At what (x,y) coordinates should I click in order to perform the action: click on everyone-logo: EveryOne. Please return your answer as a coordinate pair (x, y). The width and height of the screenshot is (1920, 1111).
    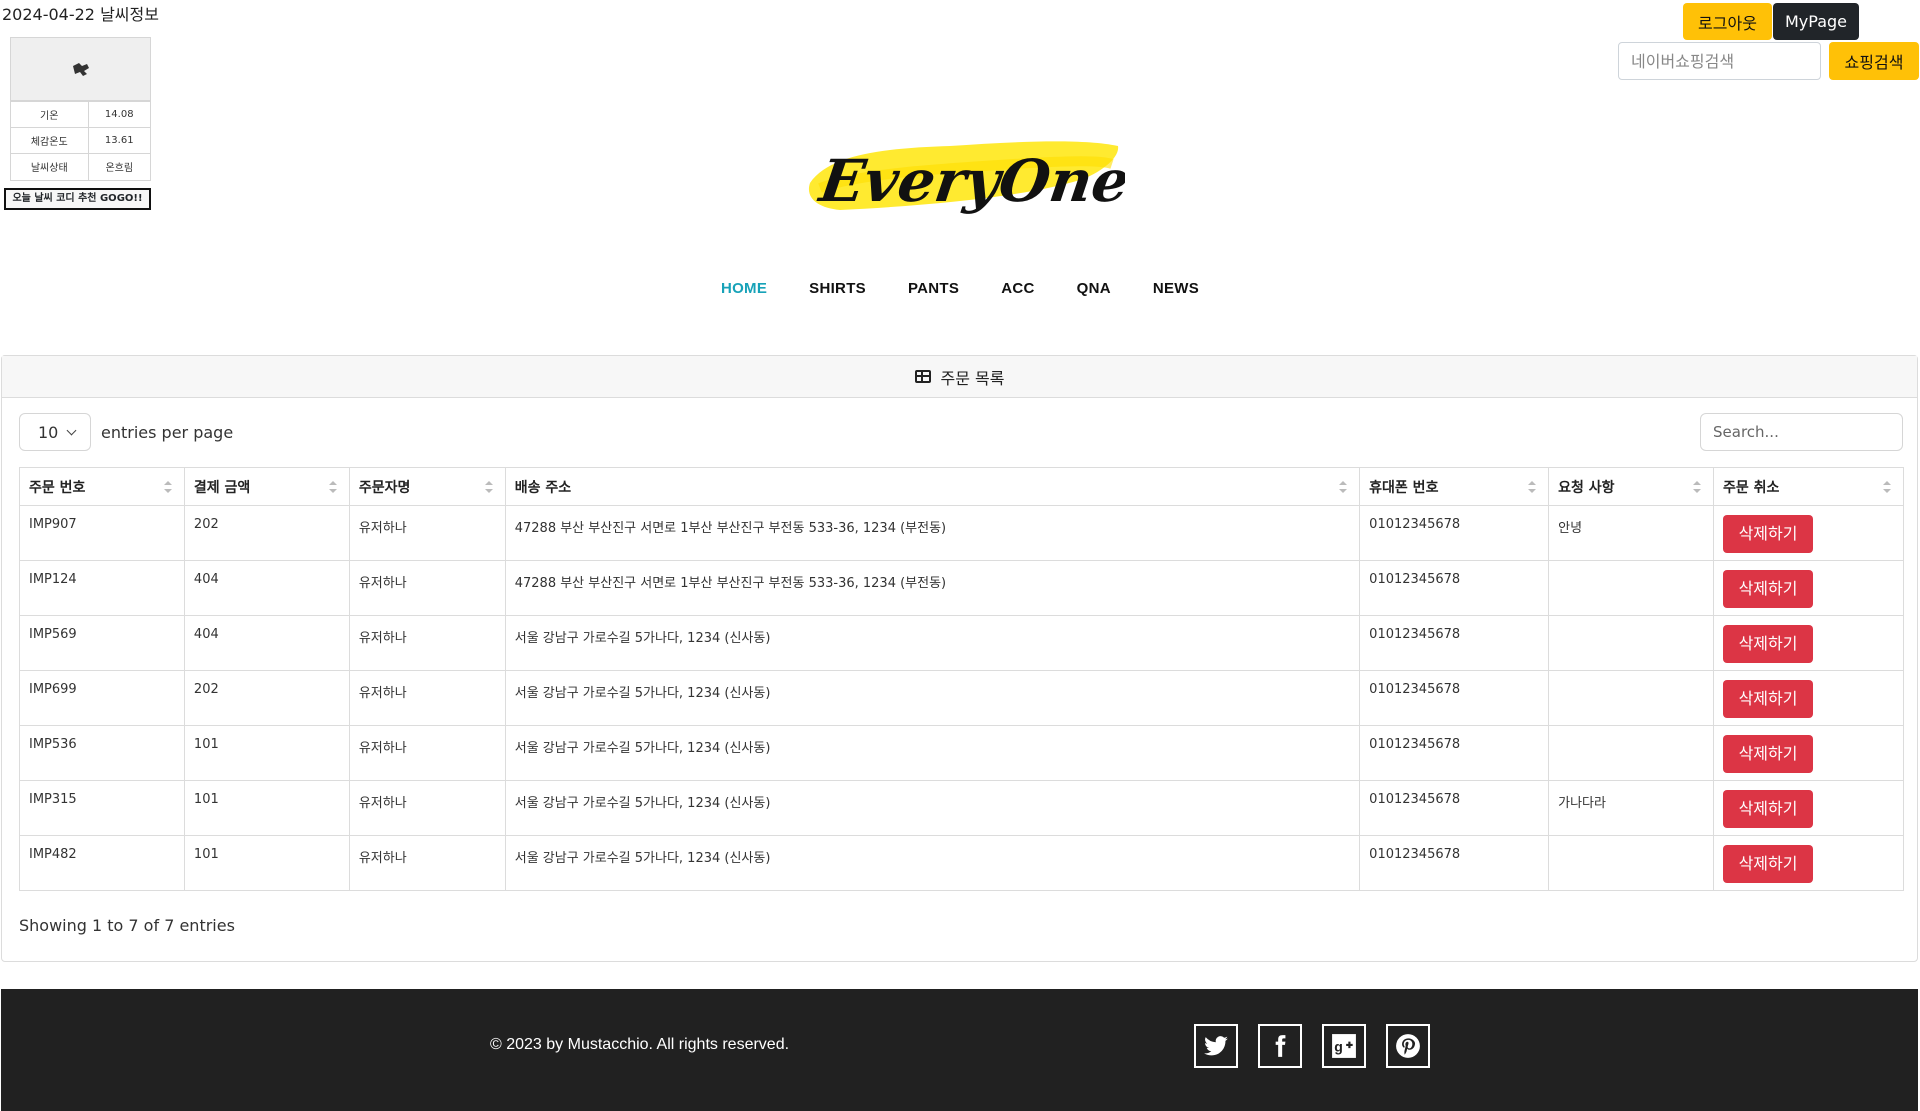
    Looking at the image, I should click on (962, 173).